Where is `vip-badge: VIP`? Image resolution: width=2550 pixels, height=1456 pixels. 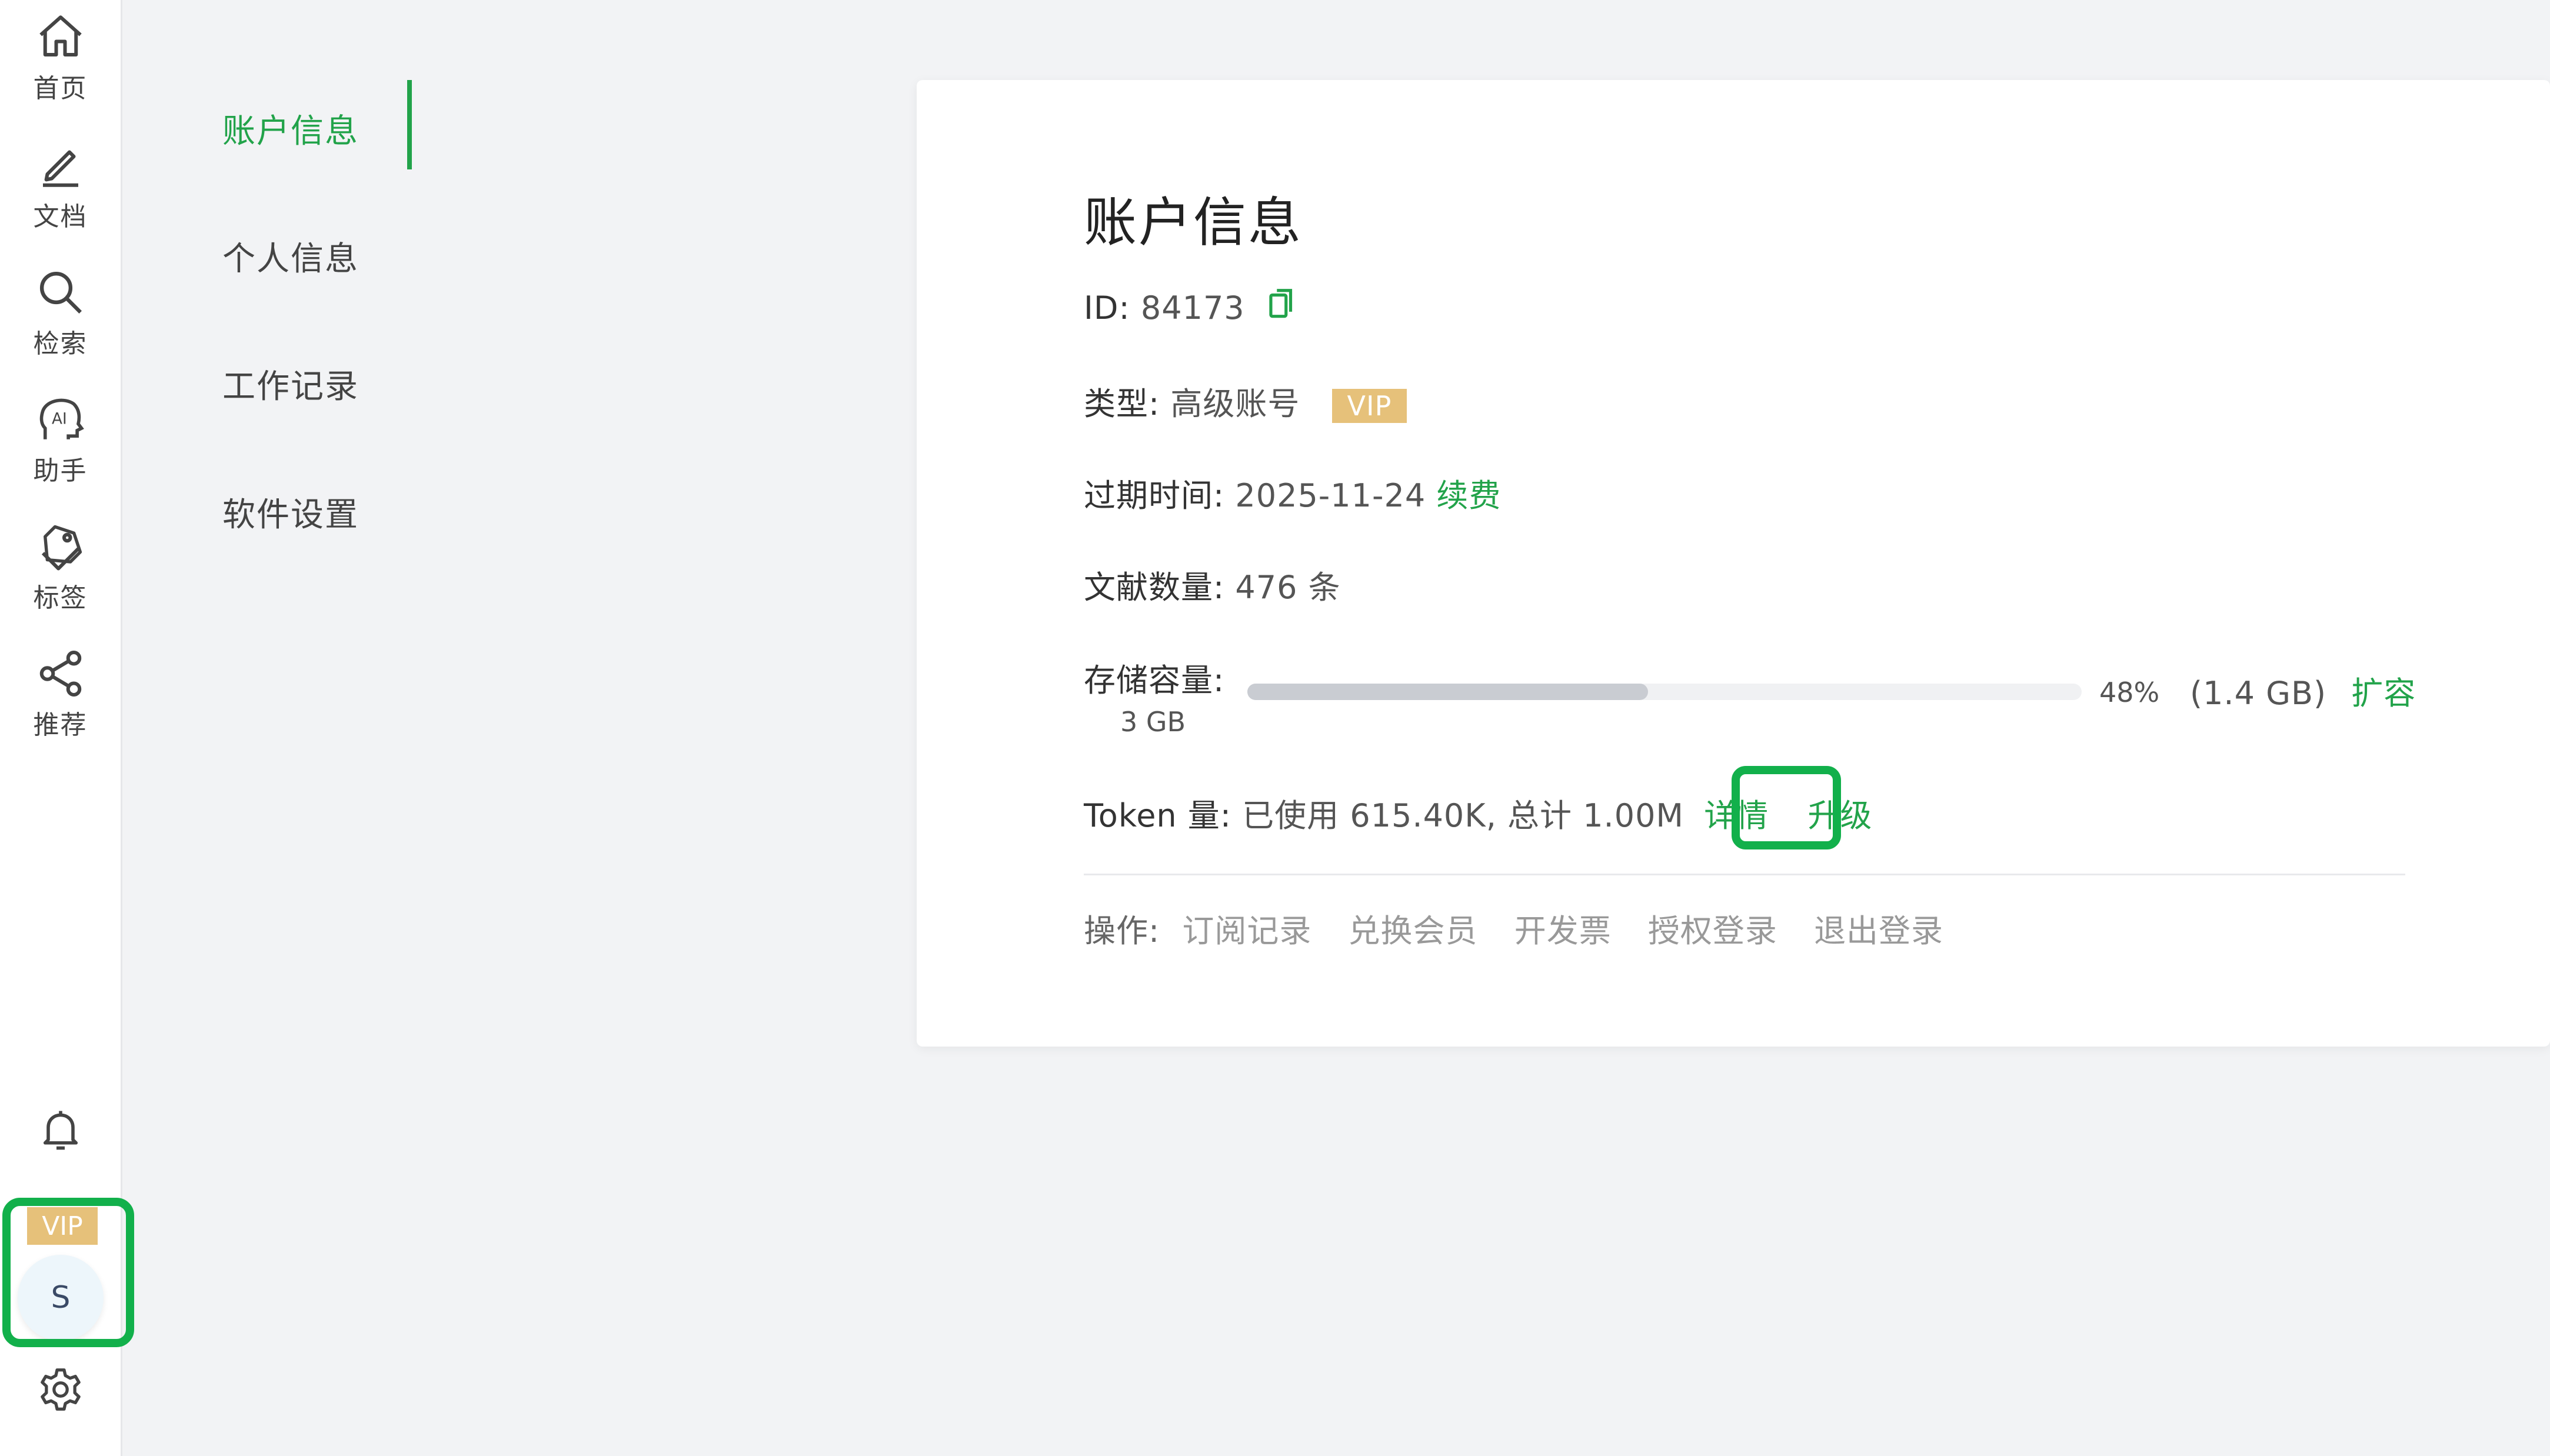
vip-badge: VIP is located at coordinates (1369, 406).